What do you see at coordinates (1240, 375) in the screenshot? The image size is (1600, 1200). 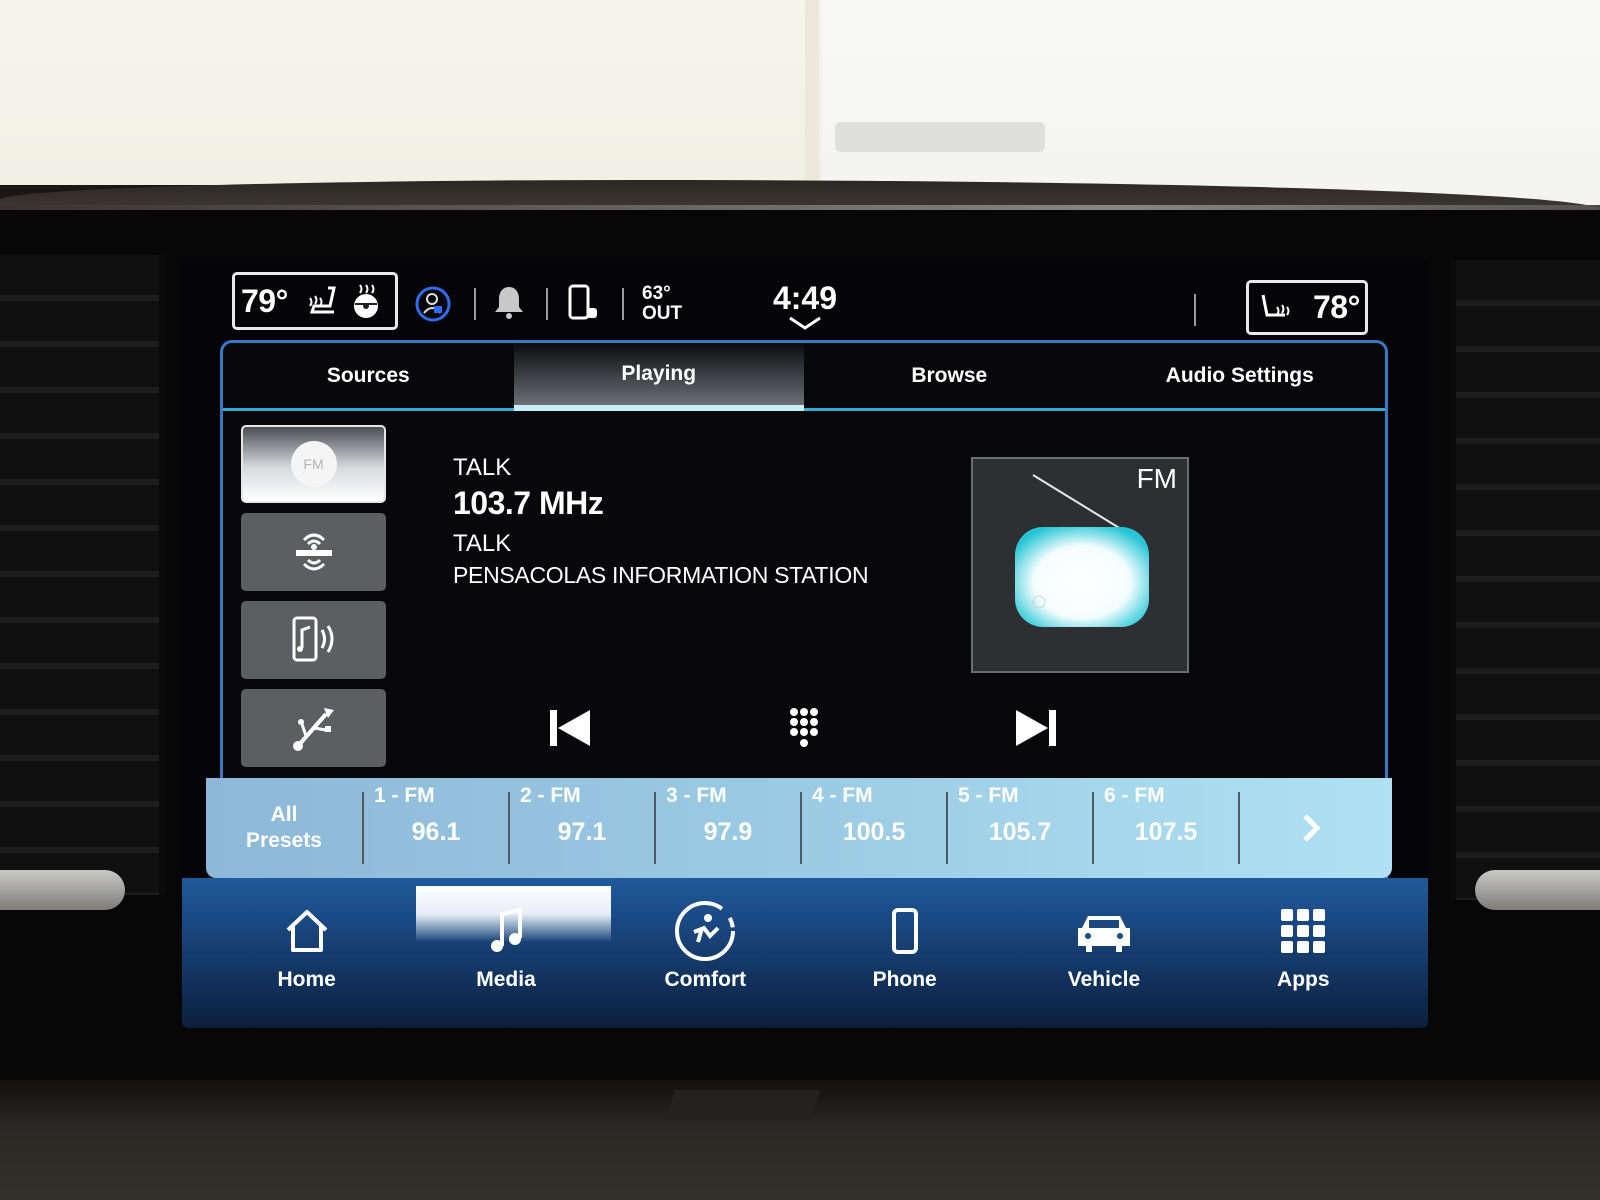 I see `tab-audio-settings: Audio Settings` at bounding box center [1240, 375].